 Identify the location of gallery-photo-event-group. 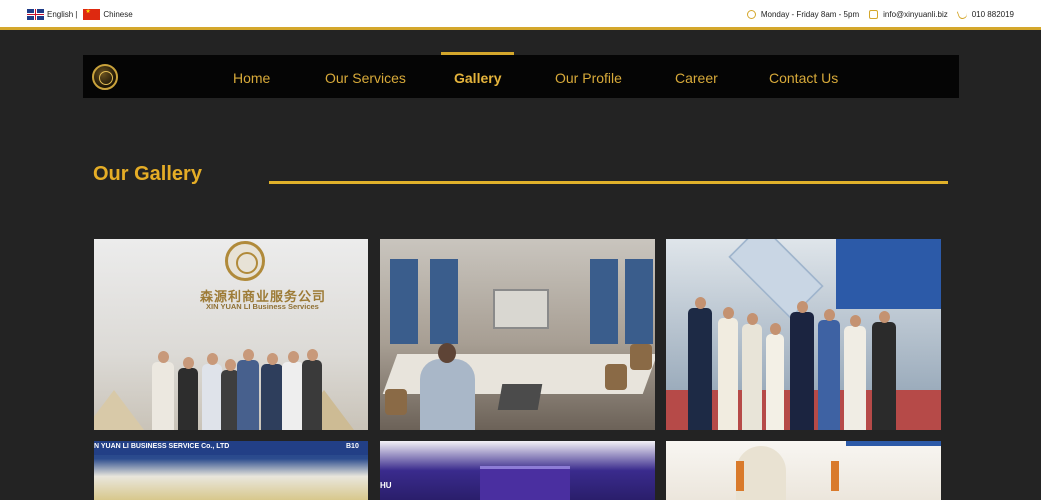
(803, 334).